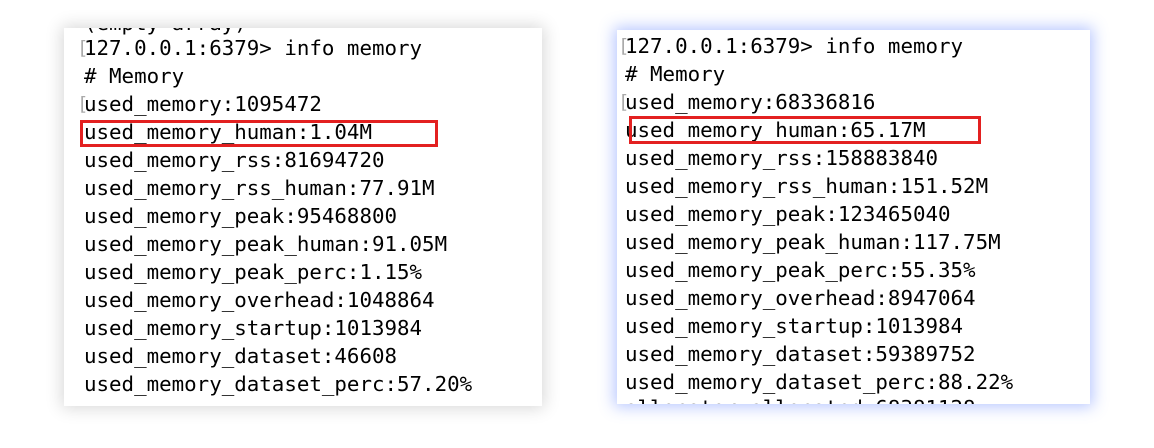 Image resolution: width=1154 pixels, height=448 pixels. I want to click on output-line: used_memory:68336816, so click(746, 102).